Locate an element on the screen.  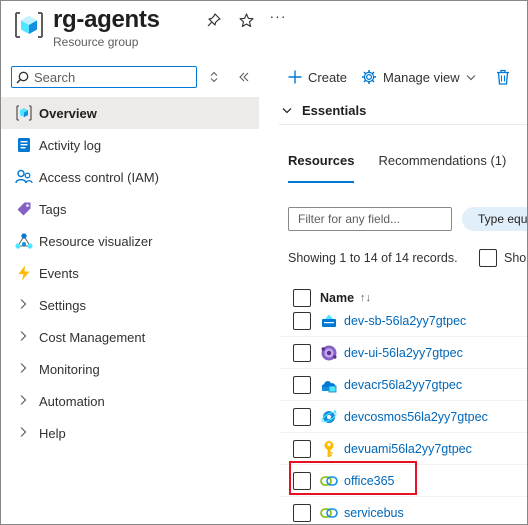
resource-link: devuami56la2yy7gtpec is located at coordinates (408, 449).